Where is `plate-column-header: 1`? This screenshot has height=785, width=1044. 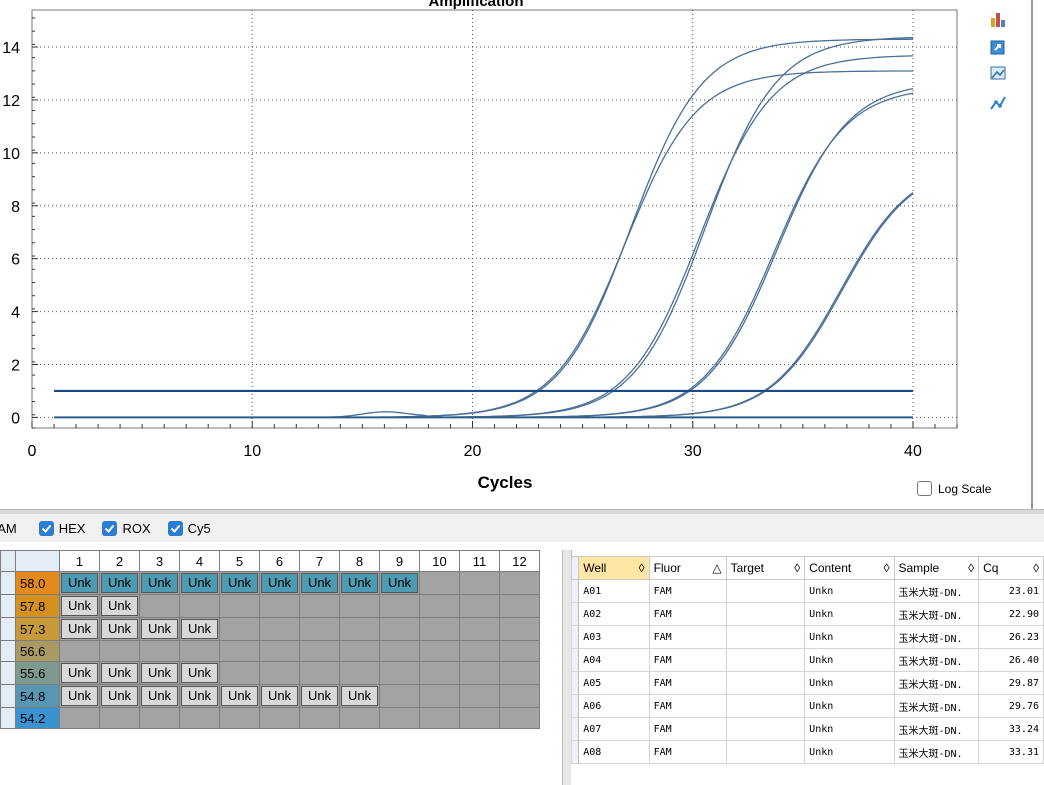 plate-column-header: 1 is located at coordinates (79, 561).